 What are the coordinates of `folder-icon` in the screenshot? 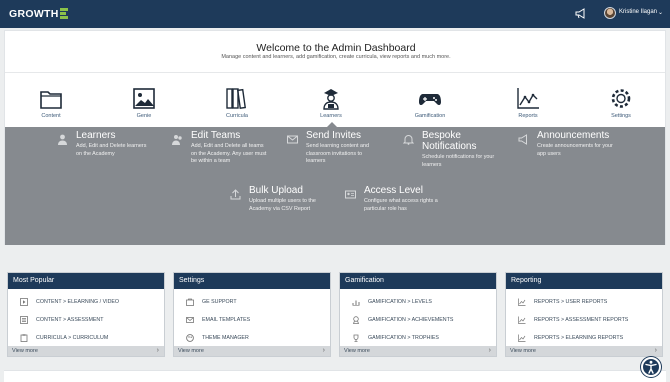 It's located at (51, 100).